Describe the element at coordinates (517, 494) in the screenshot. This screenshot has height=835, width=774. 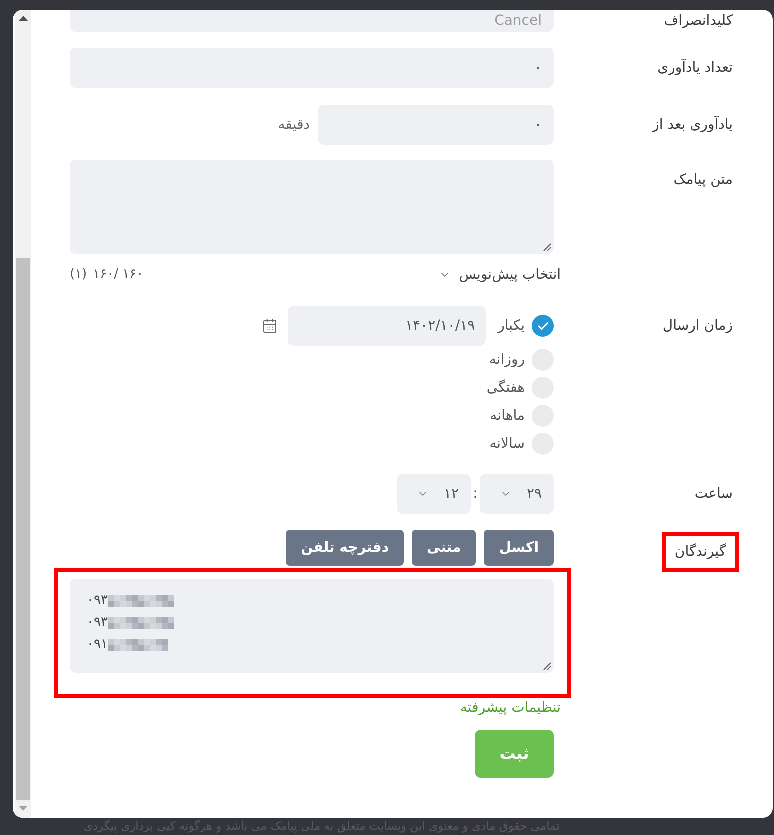
I see `time-dropdown: ۲۹` at that location.